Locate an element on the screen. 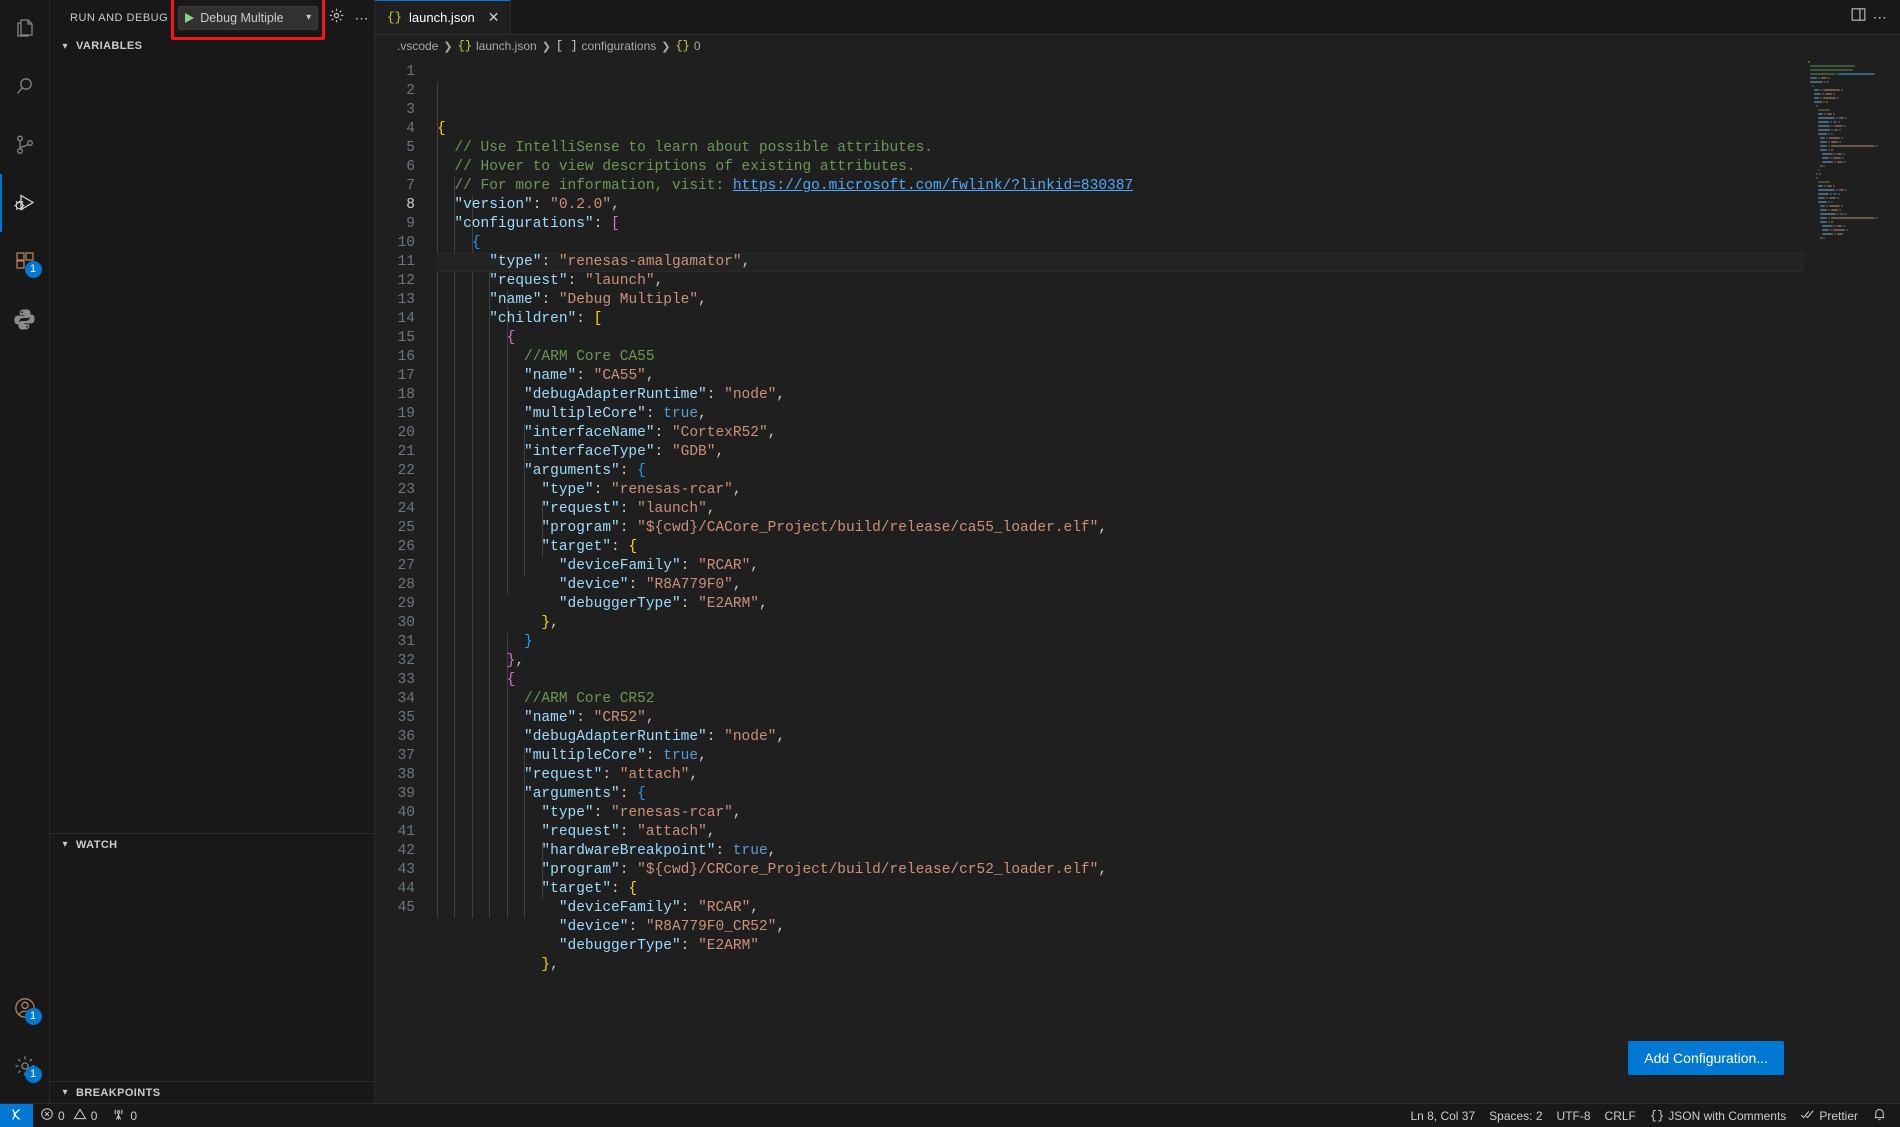  breadcrumb-item-launch-json: {} launch.json is located at coordinates (497, 46).